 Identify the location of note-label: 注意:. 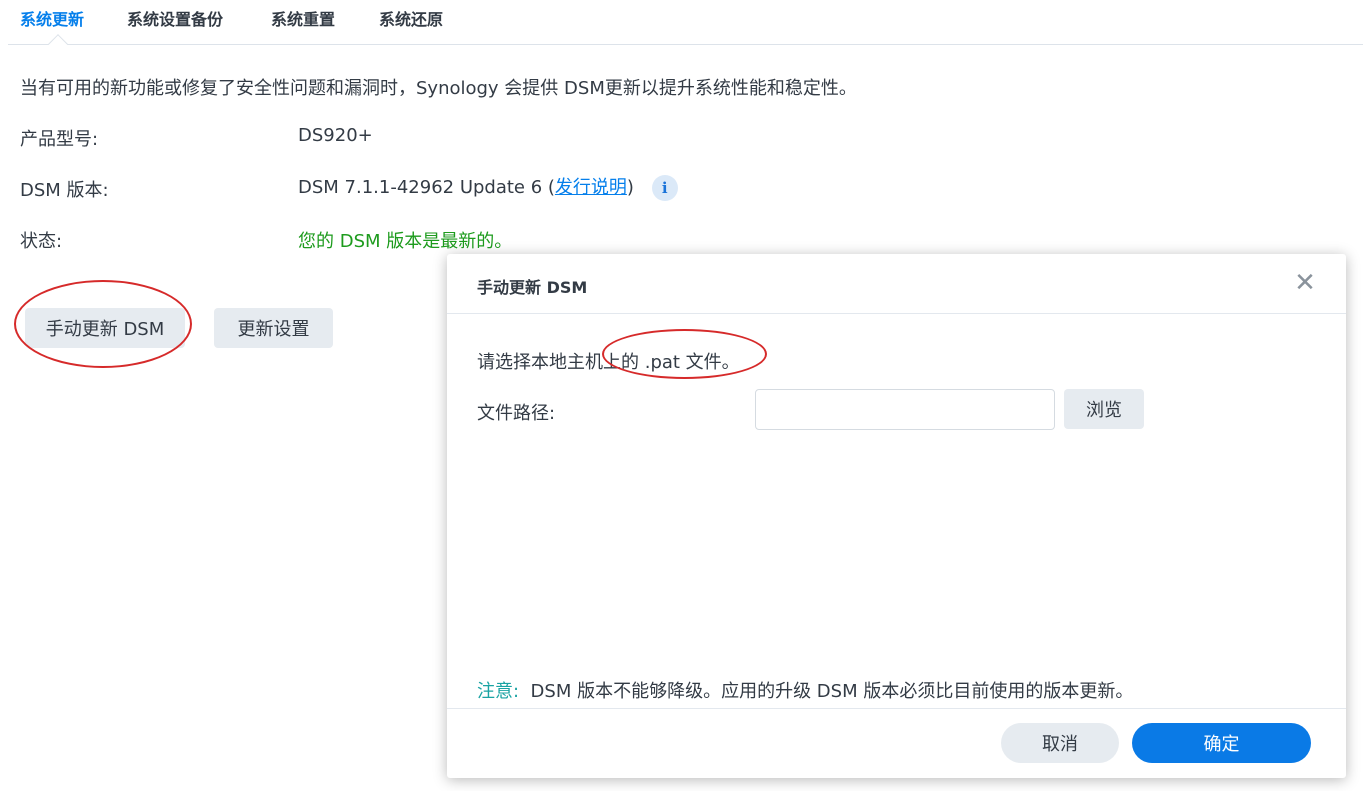
(498, 691).